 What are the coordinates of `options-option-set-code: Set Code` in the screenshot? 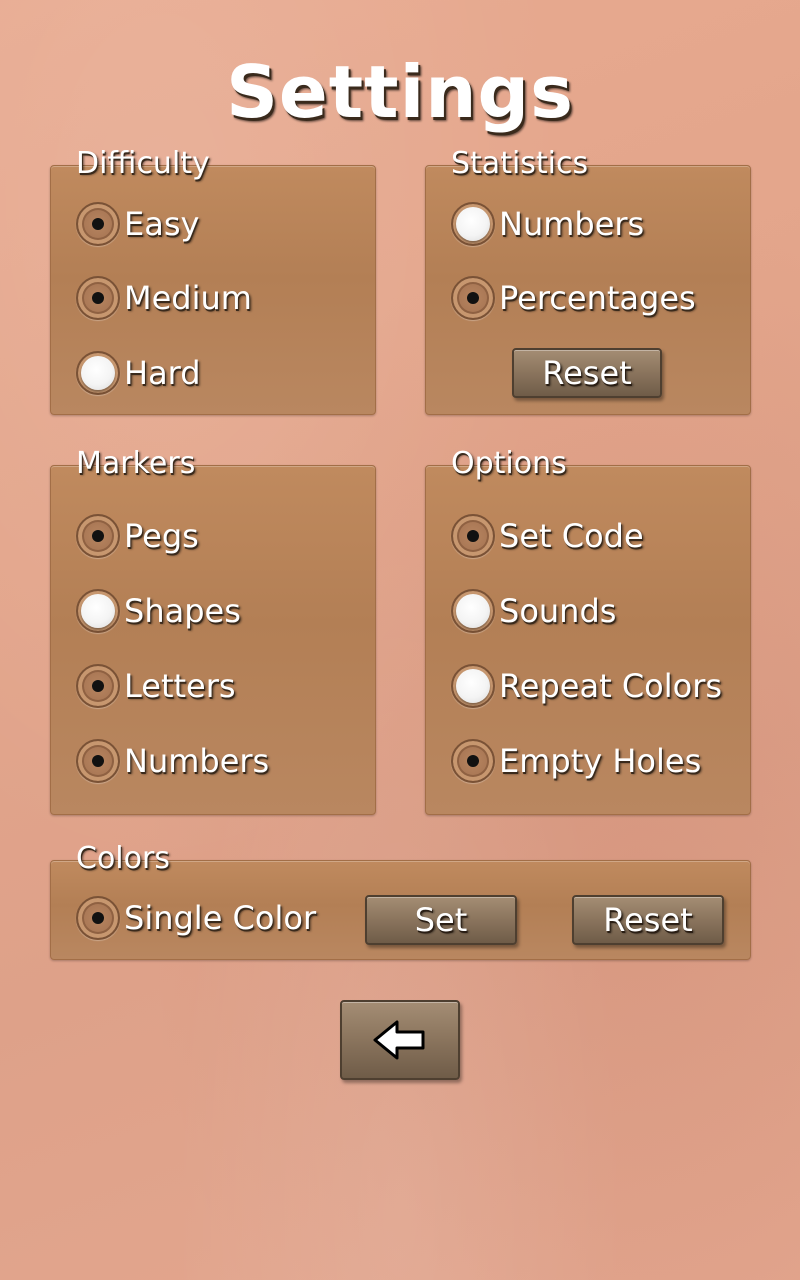 It's located at (547, 536).